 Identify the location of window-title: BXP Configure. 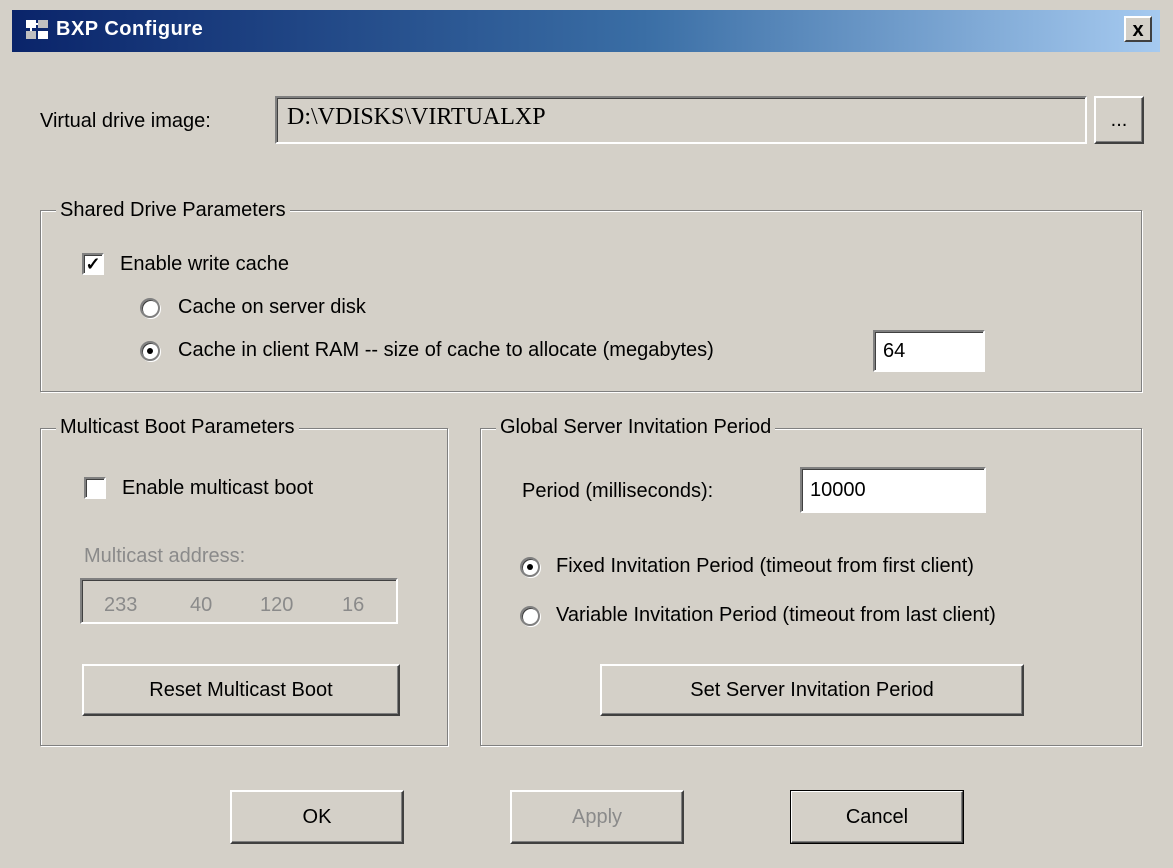
(130, 29).